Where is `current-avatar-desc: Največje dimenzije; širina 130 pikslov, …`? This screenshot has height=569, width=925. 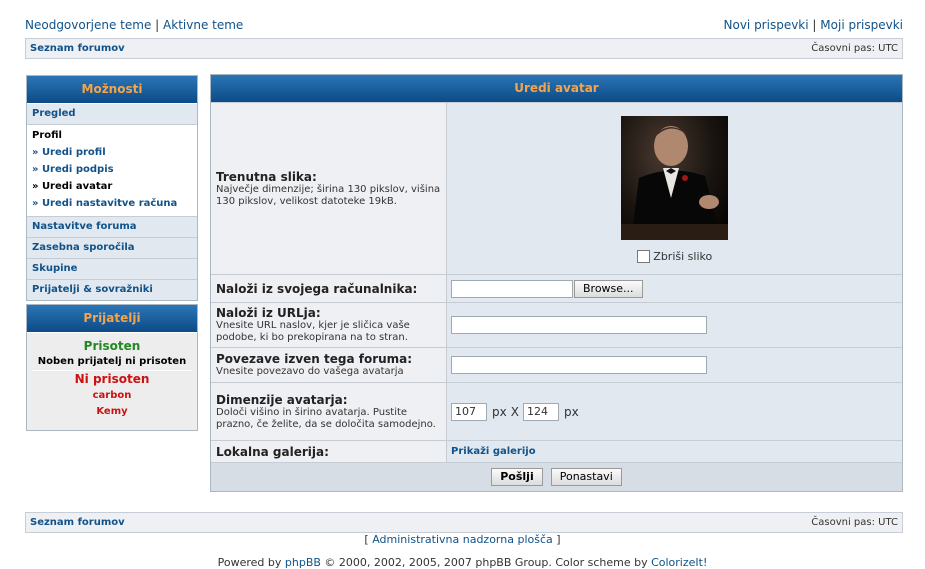
current-avatar-desc: Največje dimenzije; širina 130 pikslov, … is located at coordinates (328, 195).